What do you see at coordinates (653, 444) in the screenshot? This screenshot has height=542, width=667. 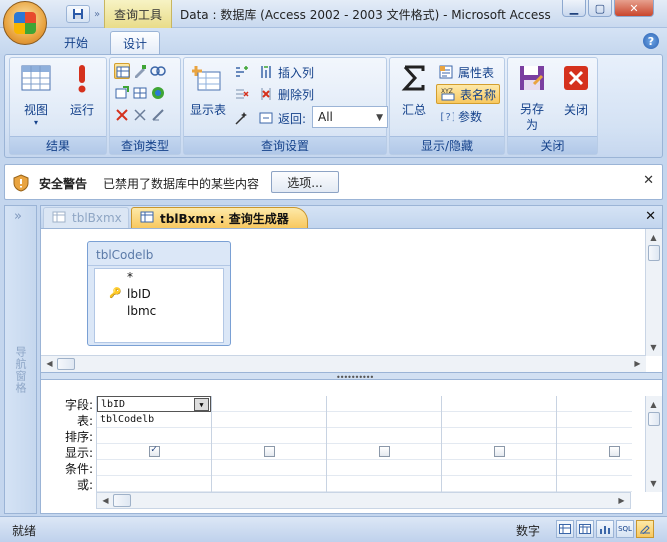 I see `grid-vertical-scrollbar: ▲ ▼` at bounding box center [653, 444].